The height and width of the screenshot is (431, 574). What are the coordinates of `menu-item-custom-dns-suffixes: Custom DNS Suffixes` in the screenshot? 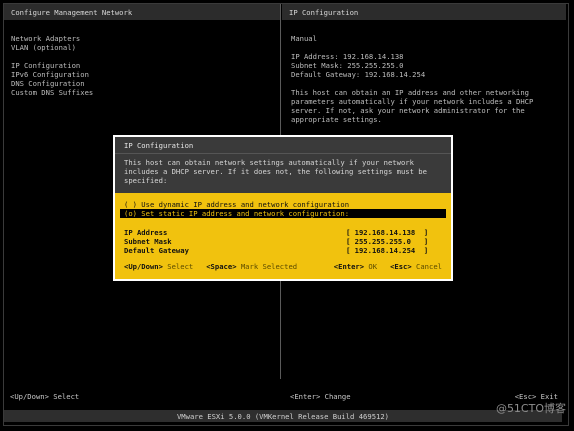 It's located at (145, 92).